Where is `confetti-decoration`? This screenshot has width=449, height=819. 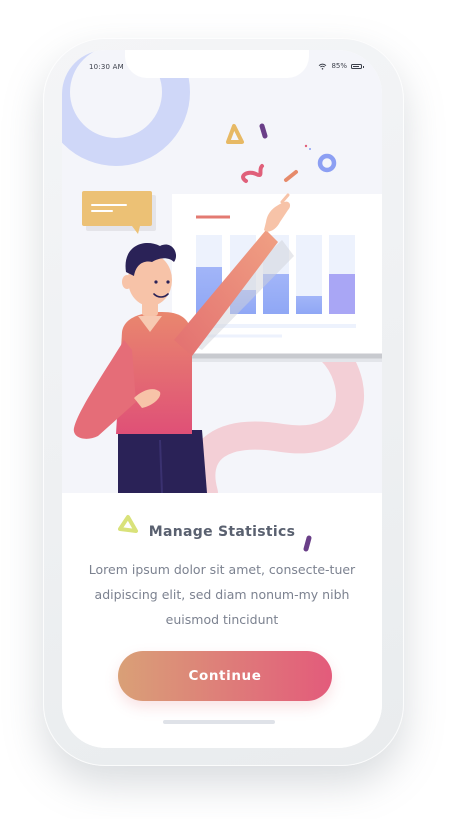
confetti-decoration is located at coordinates (281, 153).